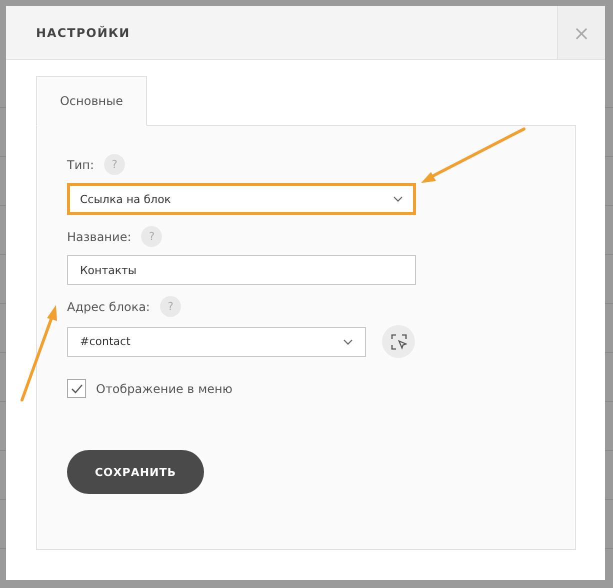 This screenshot has height=588, width=613. I want to click on field-label: Название:, so click(99, 237).